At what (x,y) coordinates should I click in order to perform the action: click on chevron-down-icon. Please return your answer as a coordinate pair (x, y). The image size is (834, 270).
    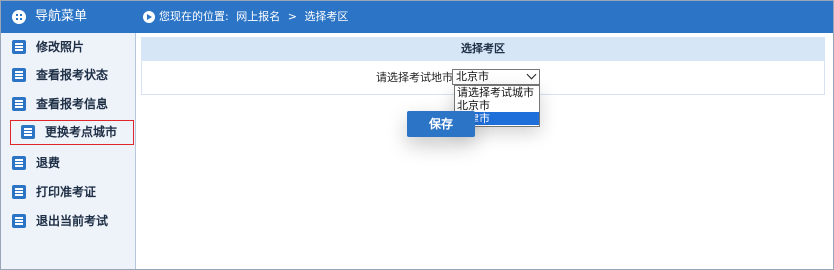
    Looking at the image, I should click on (531, 74).